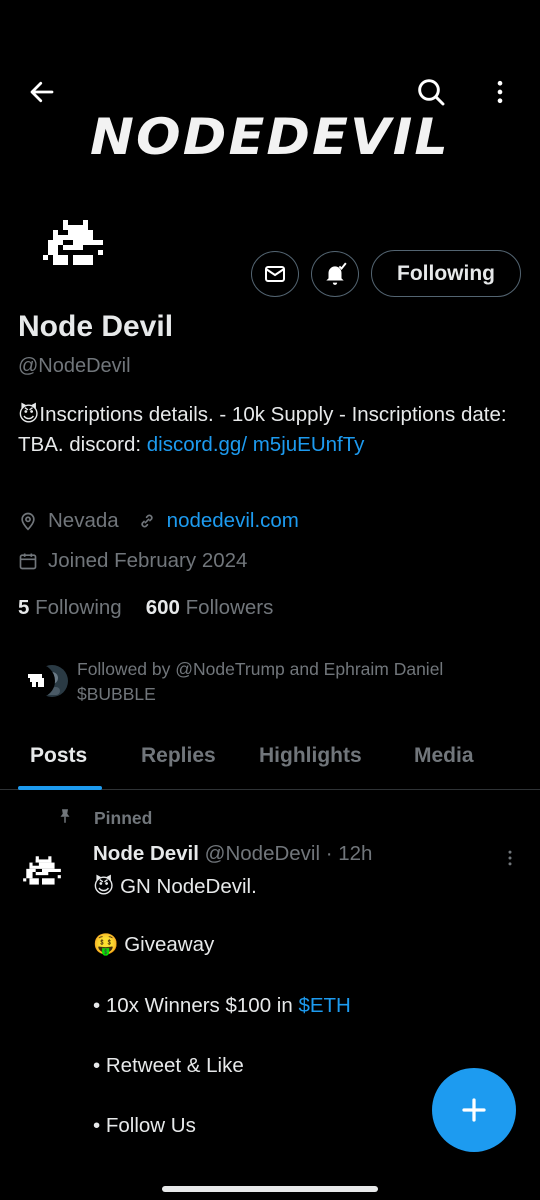  Describe the element at coordinates (83, 520) in the screenshot. I see `profile-location: Nevada` at that location.